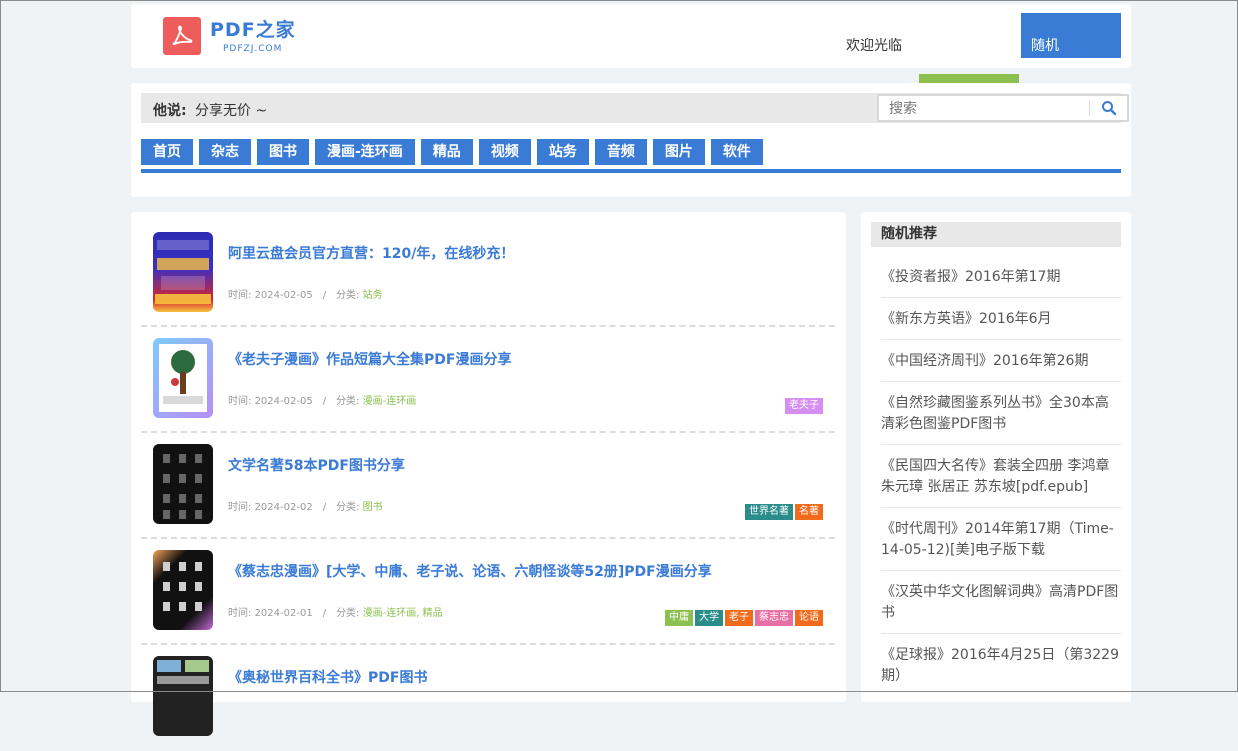 The image size is (1238, 751). Describe the element at coordinates (253, 49) in the screenshot. I see `site-logo-subtitle: PDFZJ.COM` at that location.